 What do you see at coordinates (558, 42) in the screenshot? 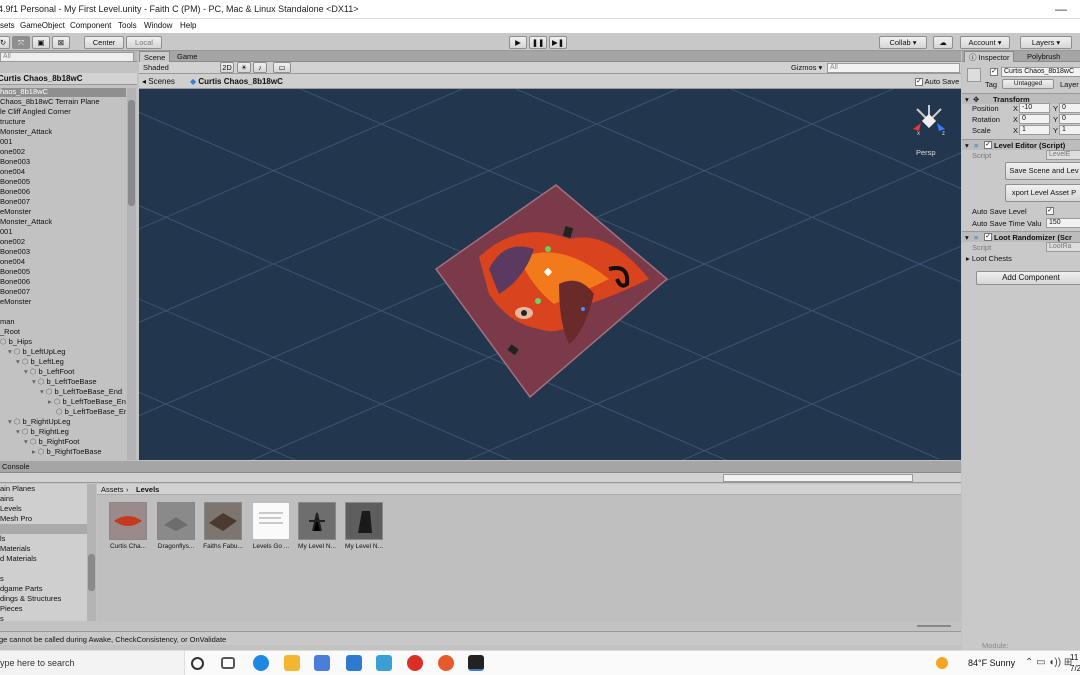
I see `step-button: ▶❚` at bounding box center [558, 42].